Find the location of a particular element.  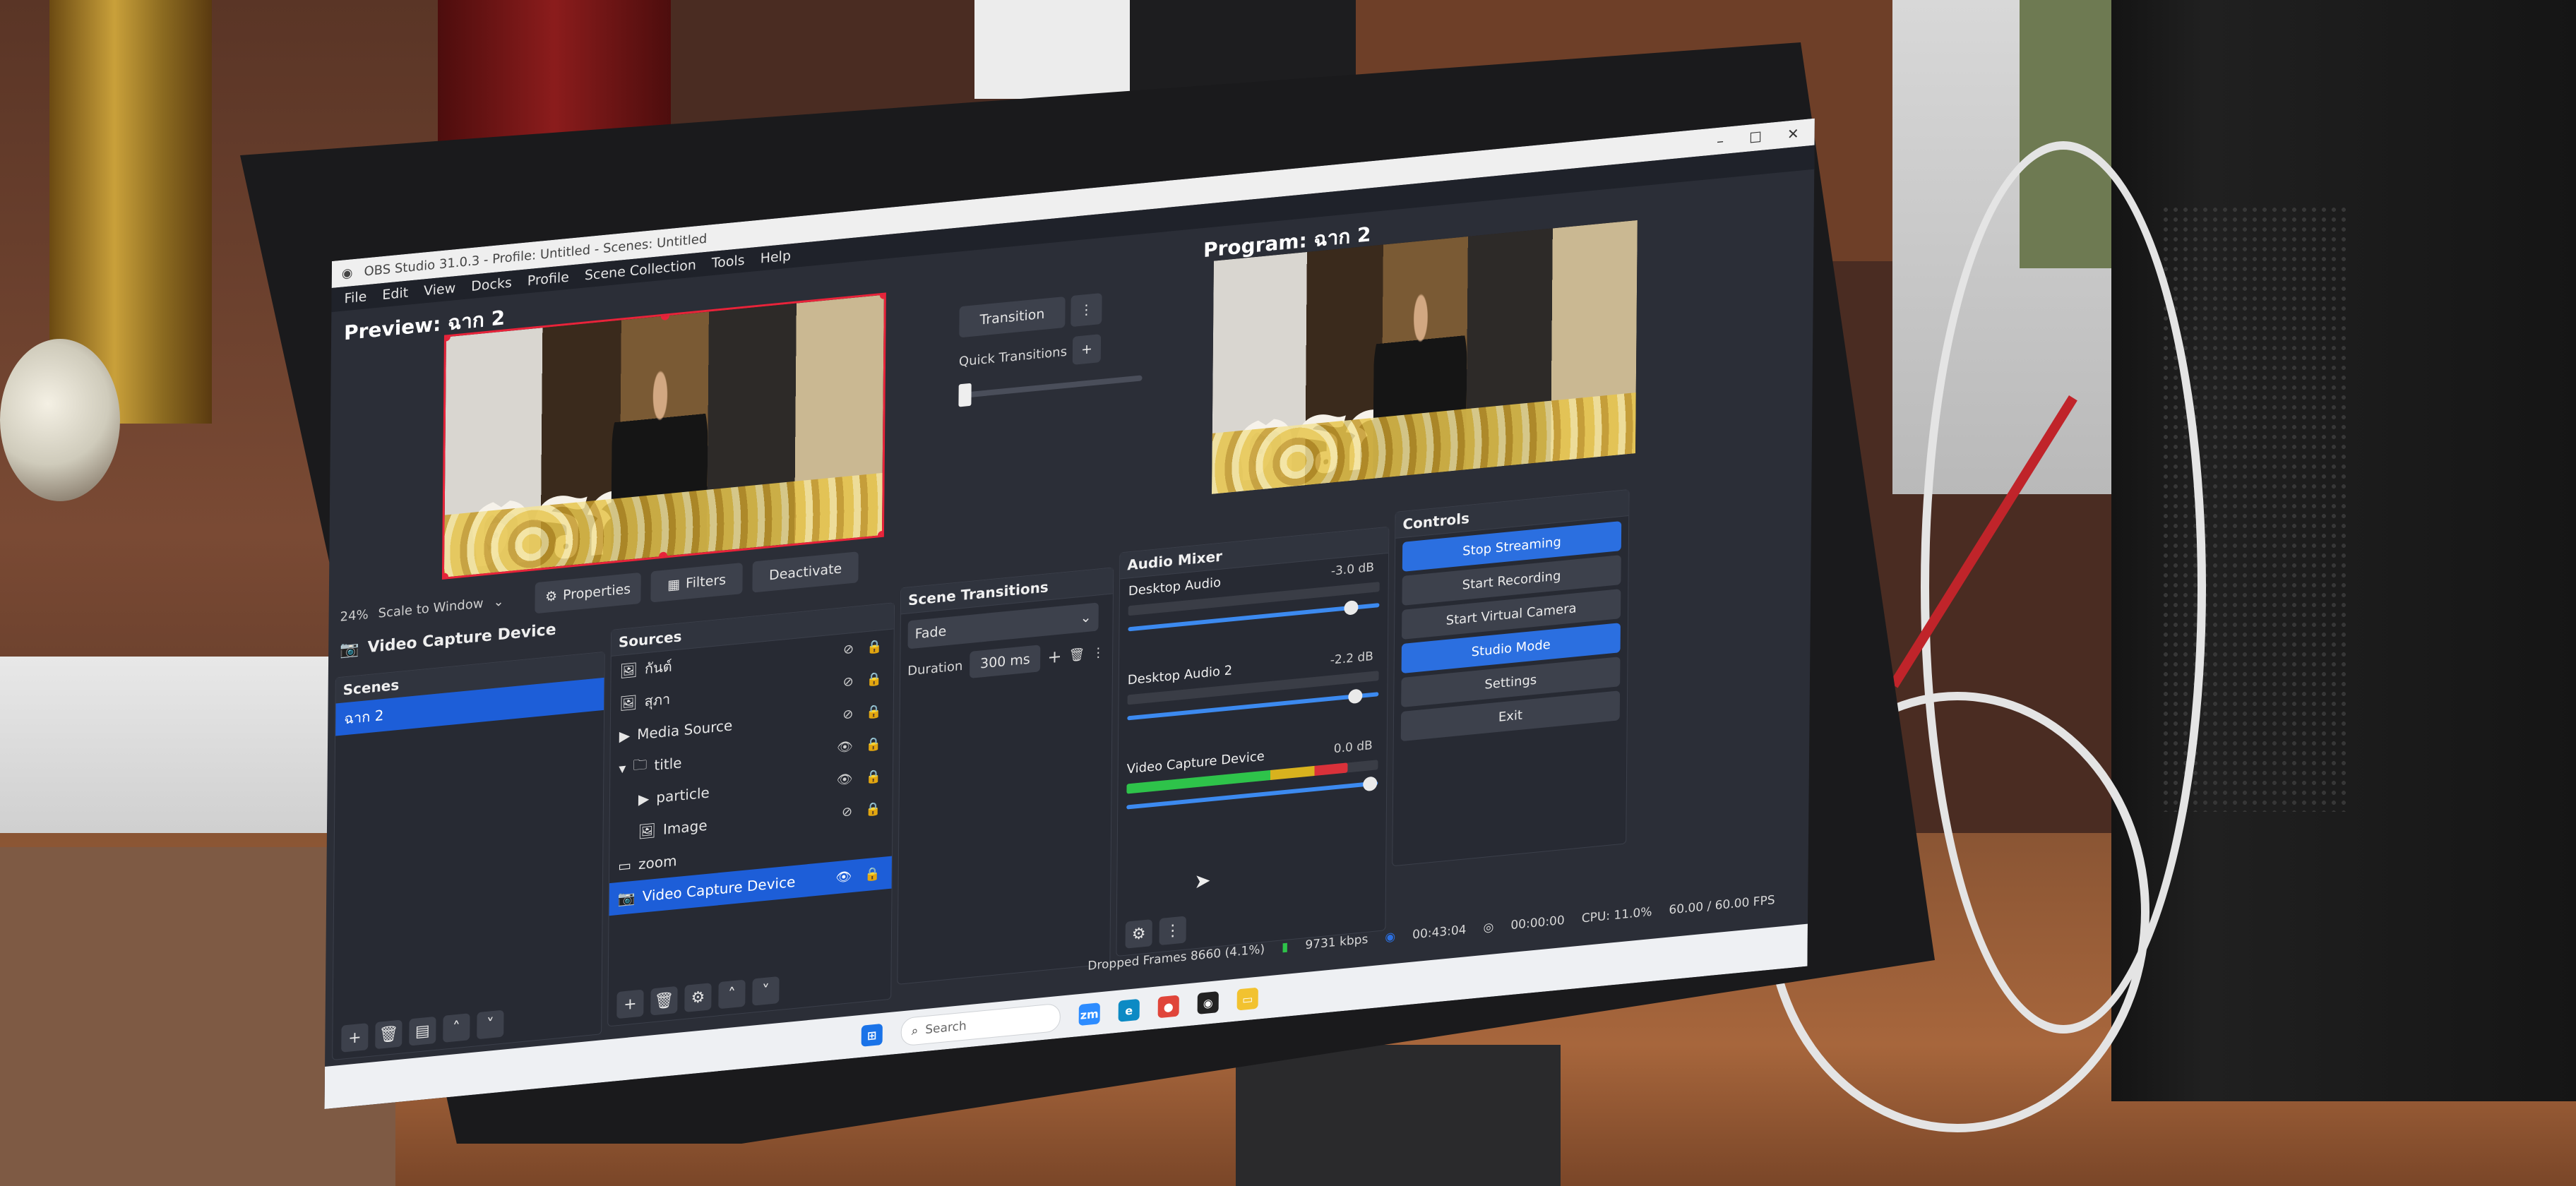

stream-status-icon: ◉ is located at coordinates (1390, 937).